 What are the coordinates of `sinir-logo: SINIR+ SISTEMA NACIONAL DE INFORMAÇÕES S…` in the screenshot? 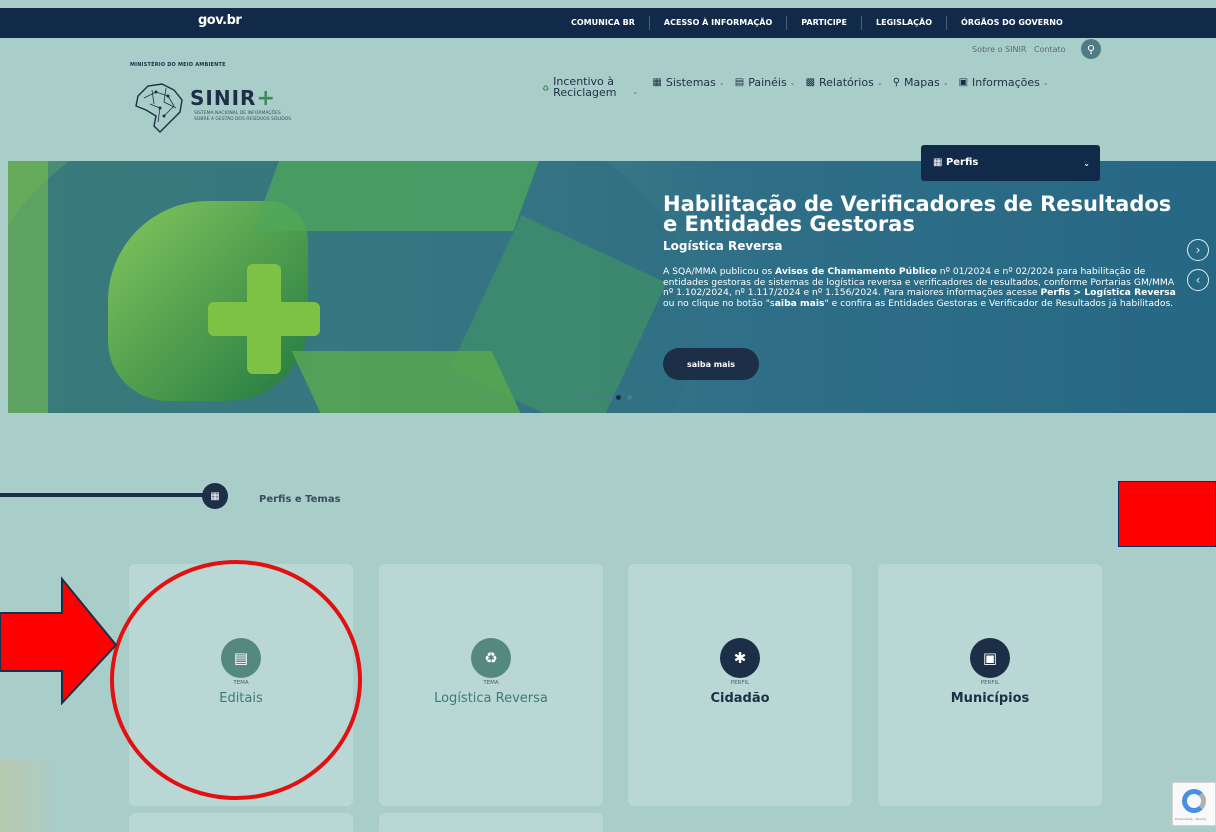 It's located at (220, 107).